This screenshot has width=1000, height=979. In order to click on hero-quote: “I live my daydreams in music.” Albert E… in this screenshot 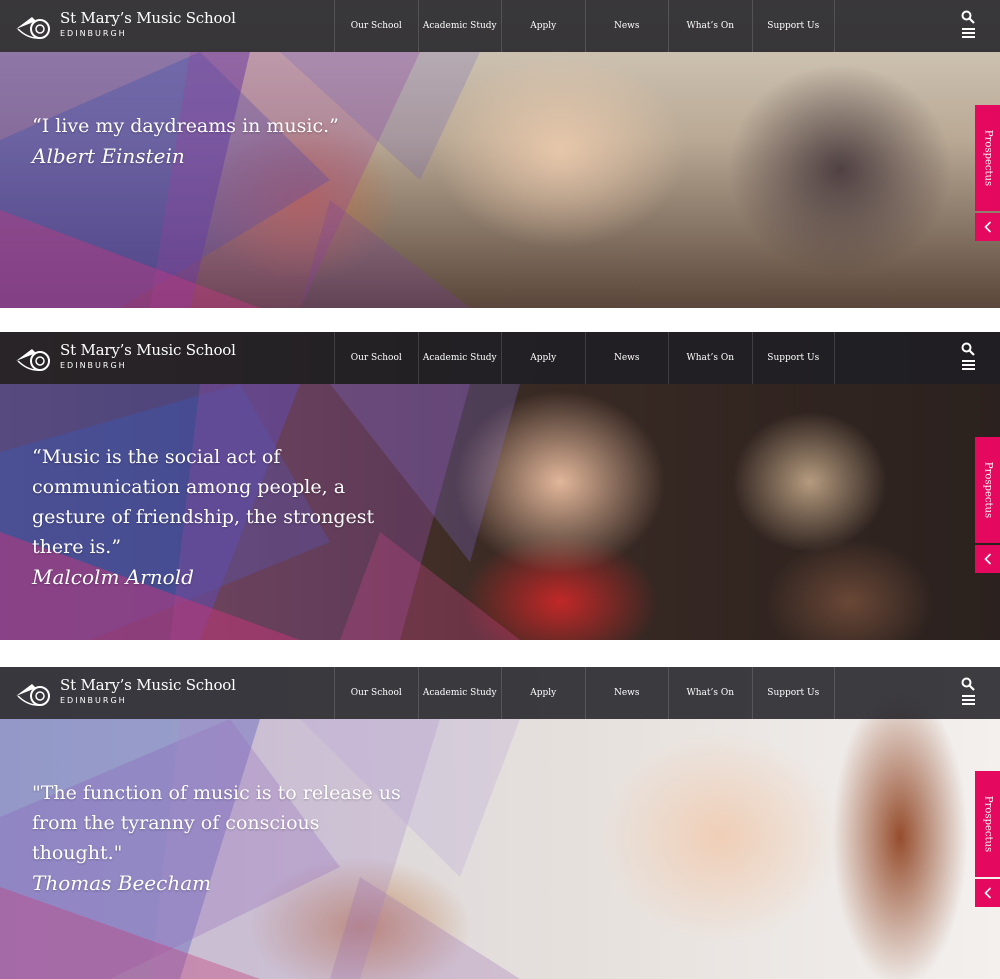, I will do `click(212, 141)`.